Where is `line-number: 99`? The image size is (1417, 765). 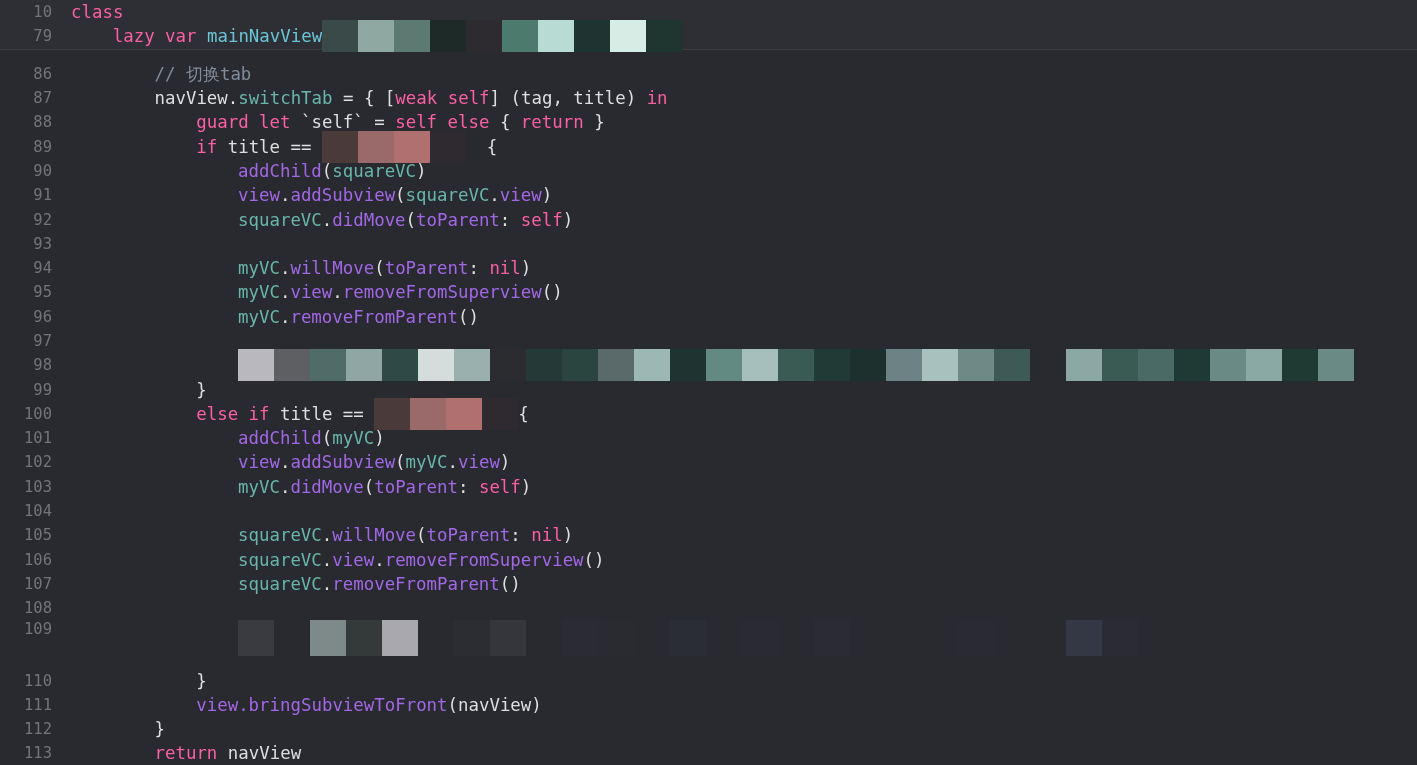
line-number: 99 is located at coordinates (42, 389).